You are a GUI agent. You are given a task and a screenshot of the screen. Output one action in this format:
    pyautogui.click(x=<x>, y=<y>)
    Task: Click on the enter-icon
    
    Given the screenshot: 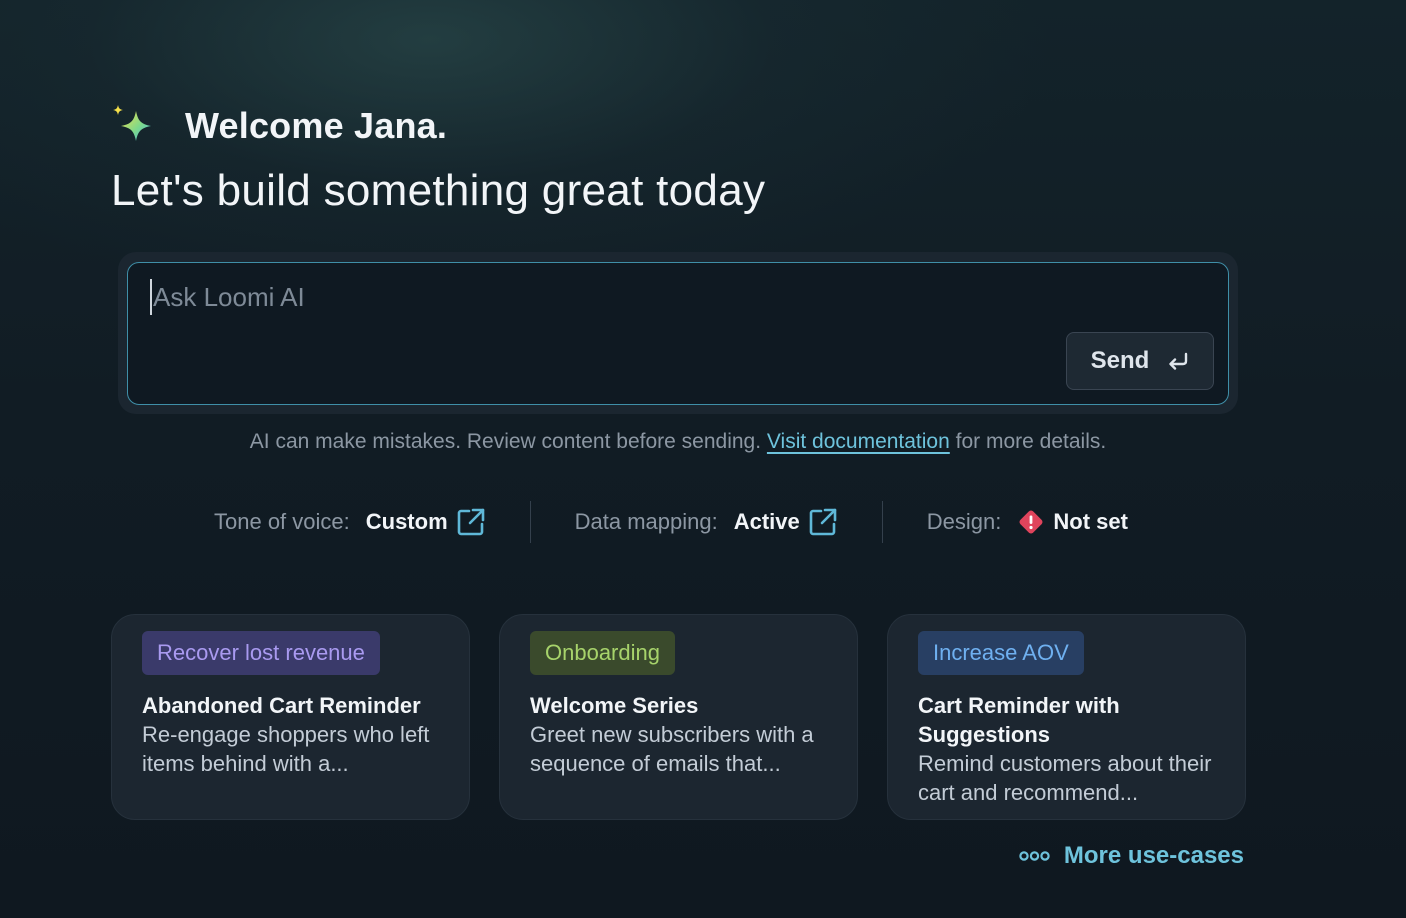 What is the action you would take?
    pyautogui.click(x=1178, y=361)
    